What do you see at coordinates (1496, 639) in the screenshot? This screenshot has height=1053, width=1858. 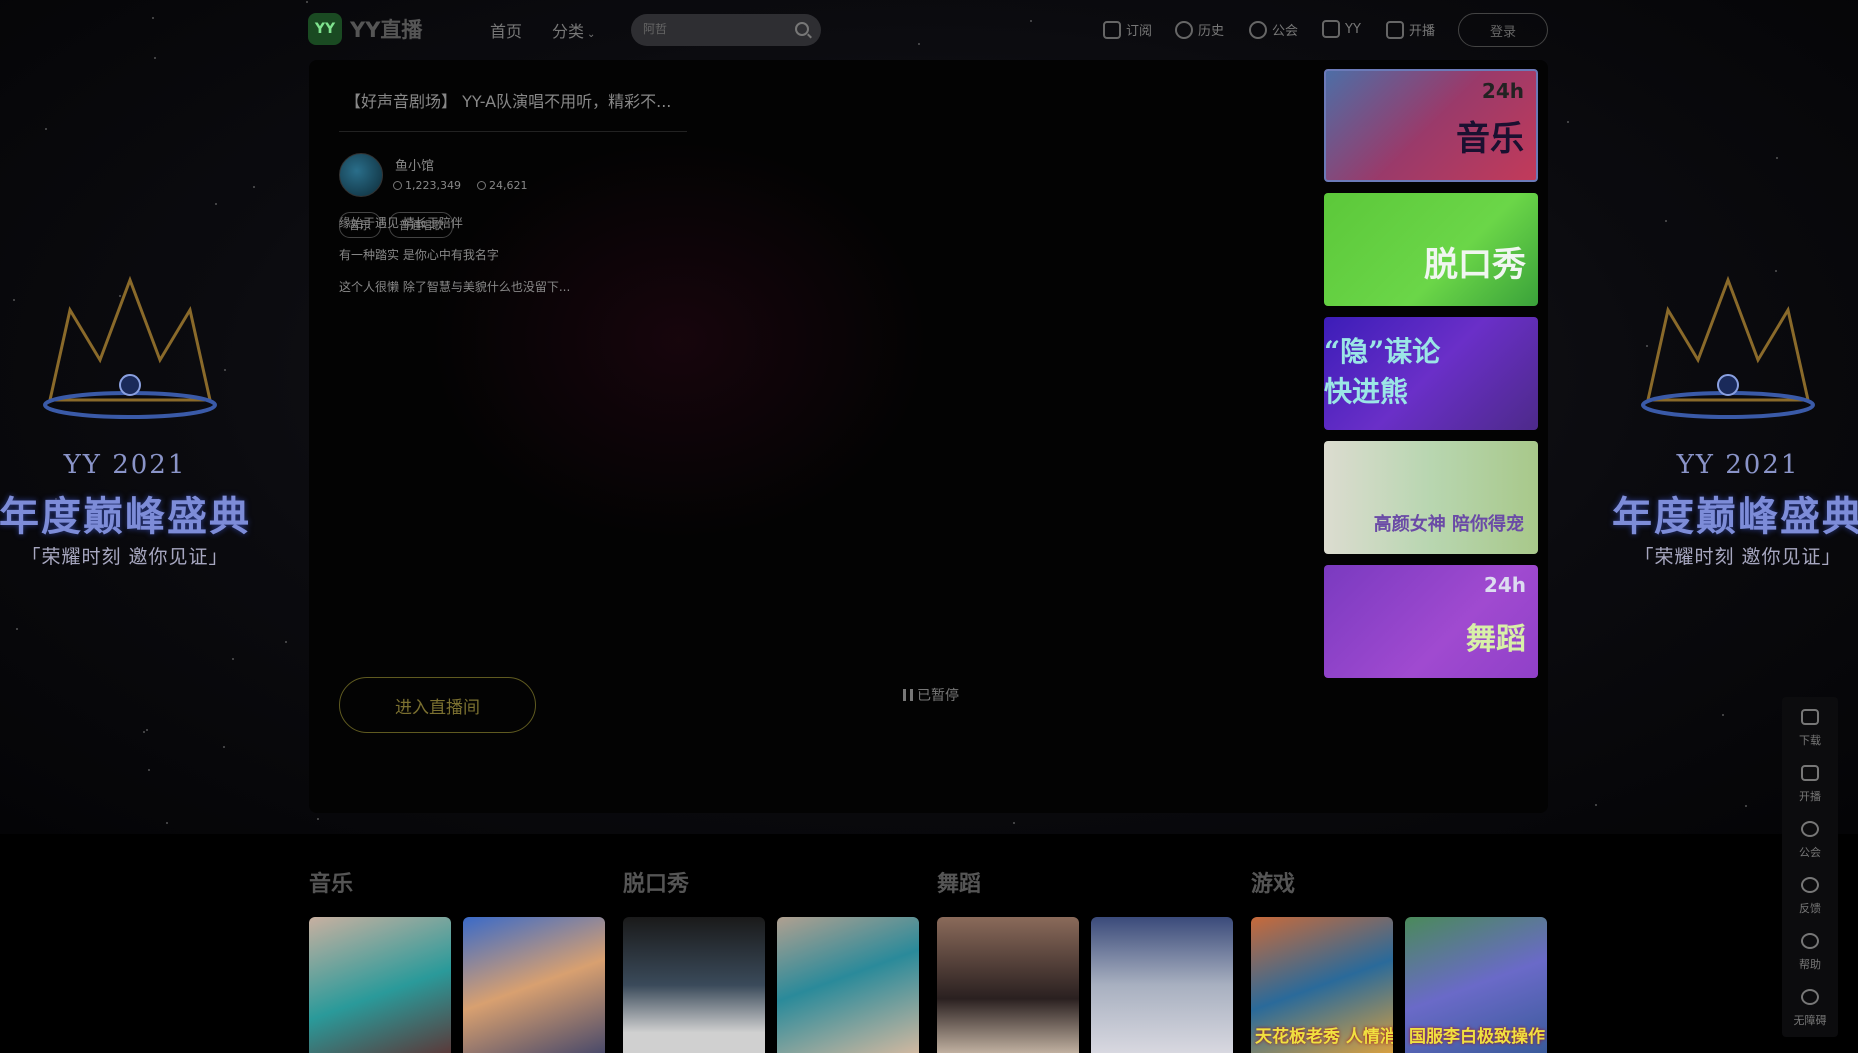 I see `banner-label: 舞蹈` at bounding box center [1496, 639].